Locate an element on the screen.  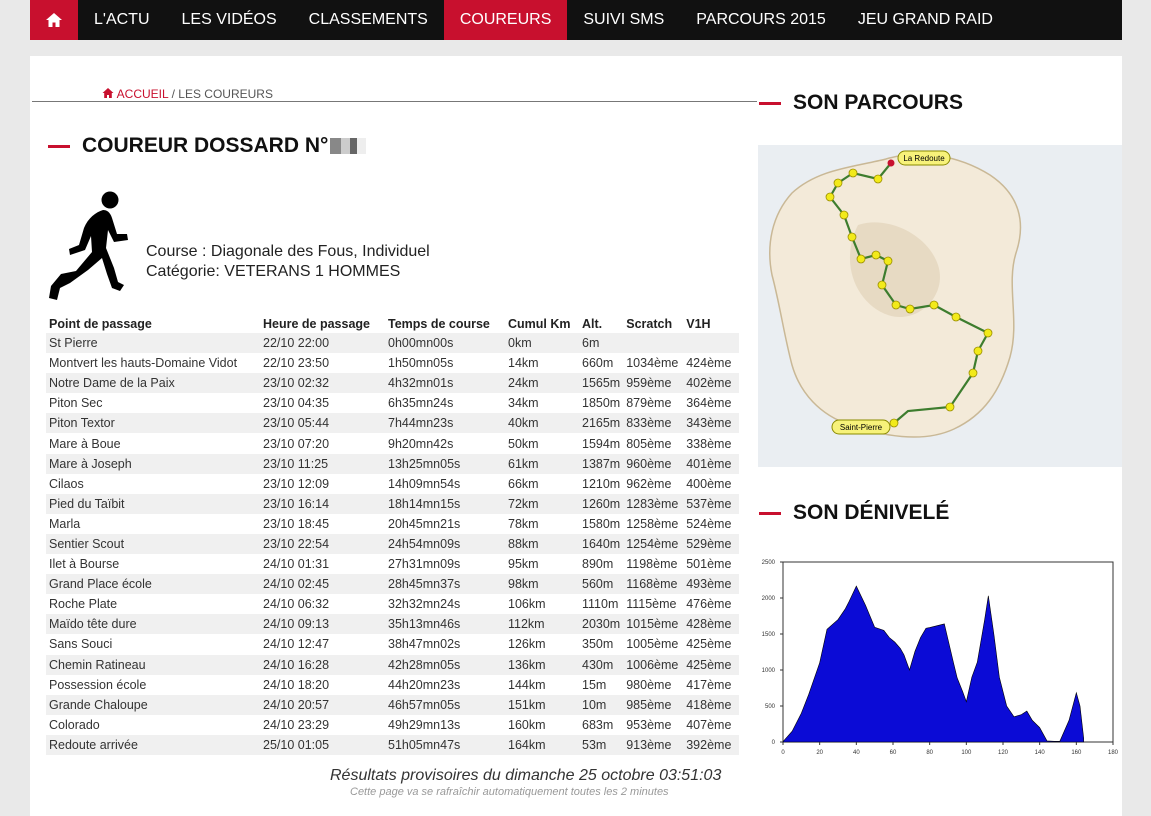
table-cell: 1h50mn05s is located at coordinates (421, 363).